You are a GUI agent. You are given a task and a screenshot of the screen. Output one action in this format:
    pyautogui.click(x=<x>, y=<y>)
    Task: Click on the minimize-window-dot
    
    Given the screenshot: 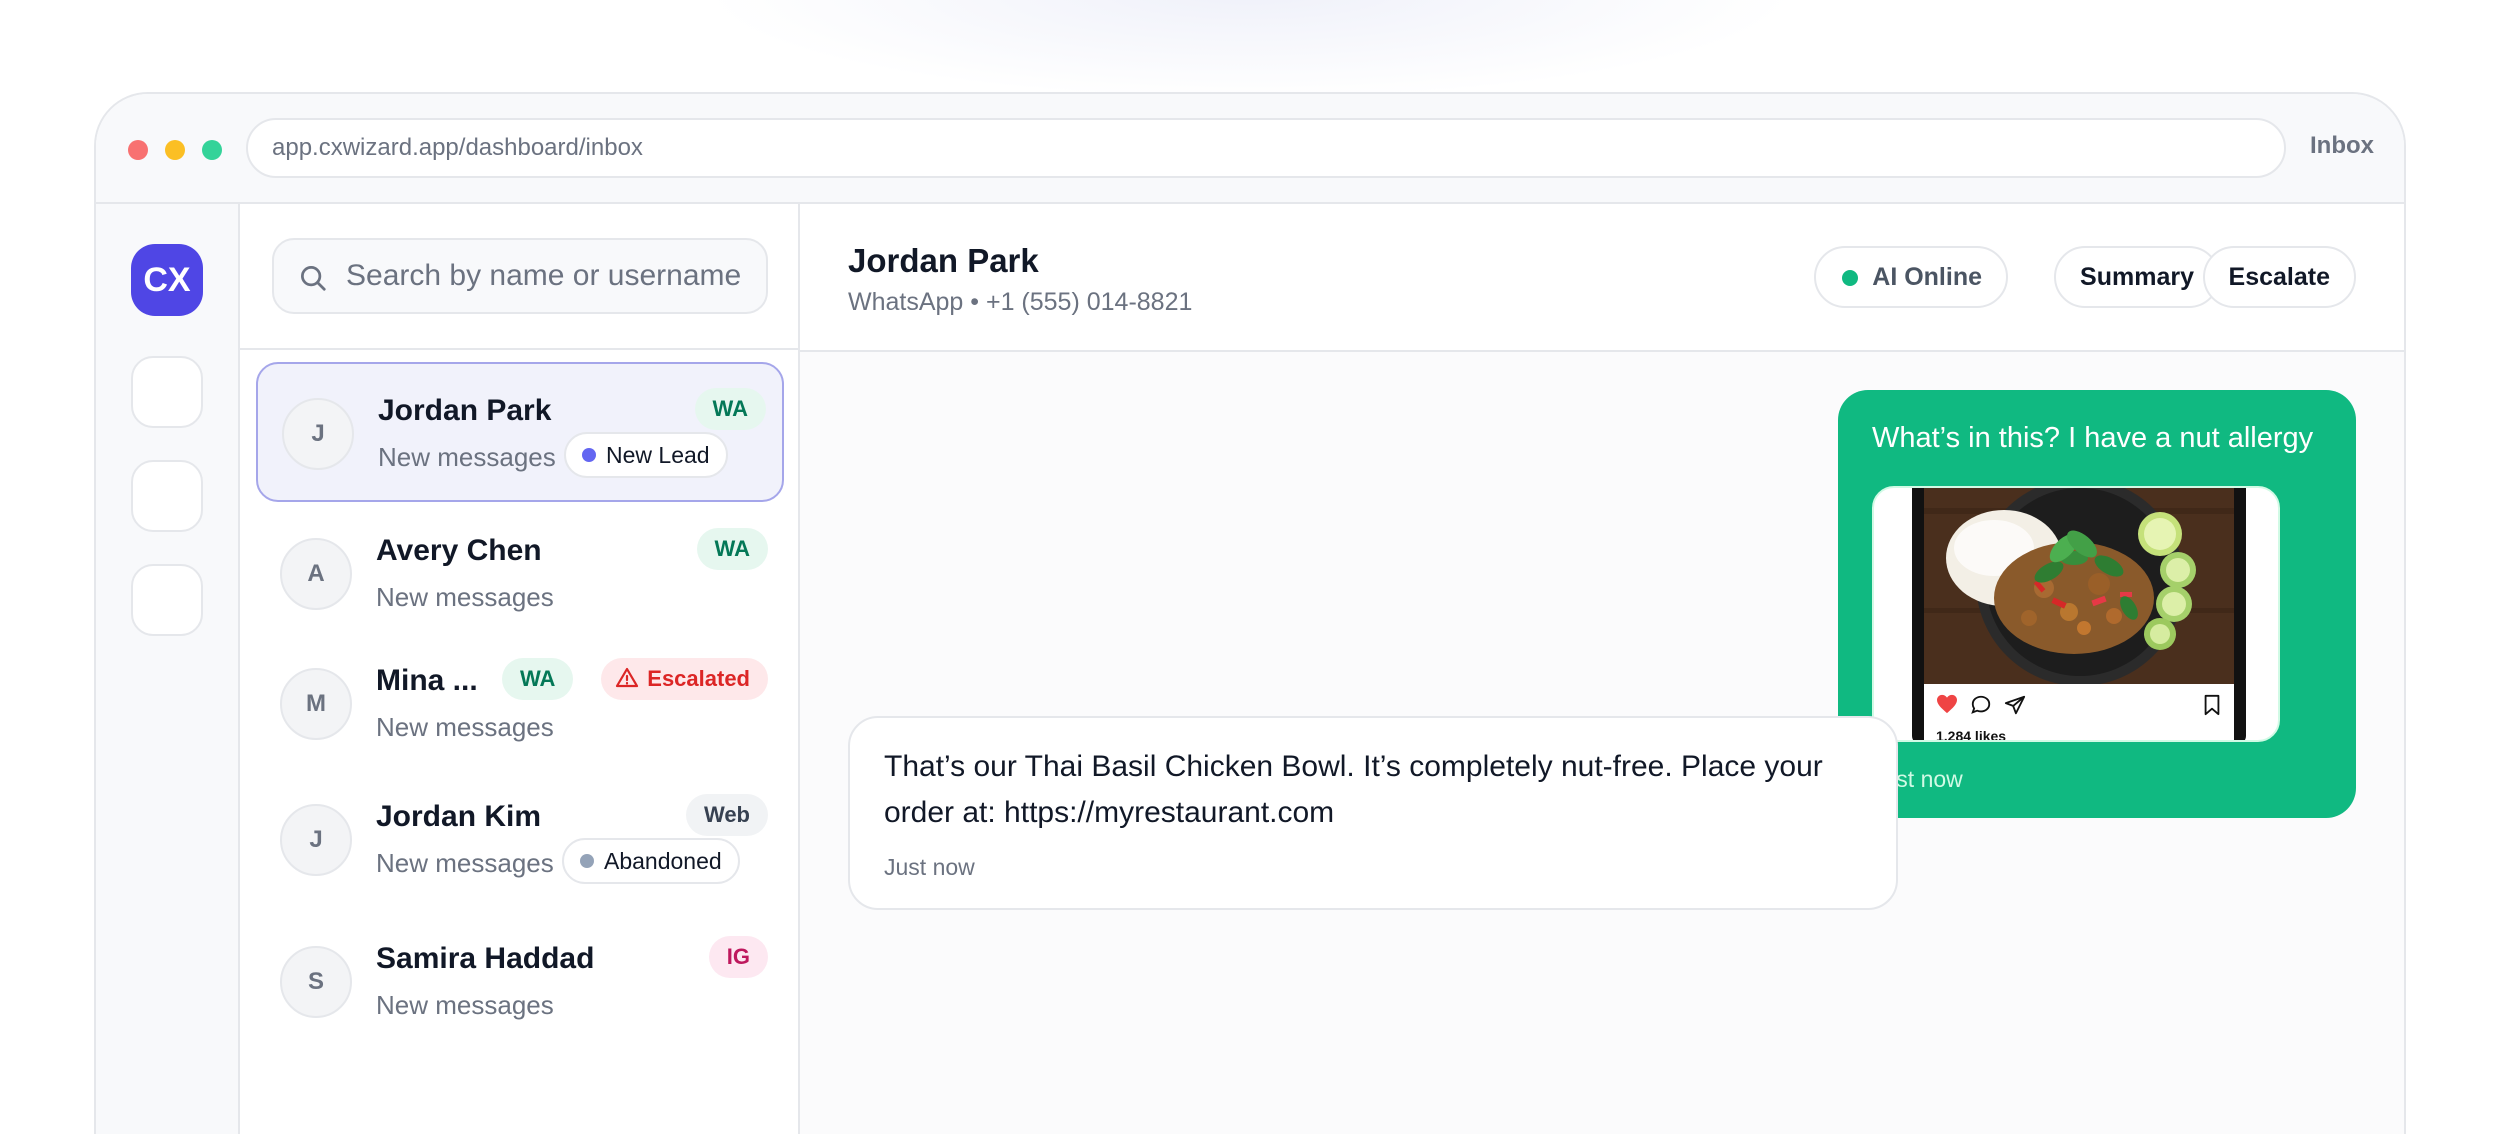 What is the action you would take?
    pyautogui.click(x=175, y=150)
    